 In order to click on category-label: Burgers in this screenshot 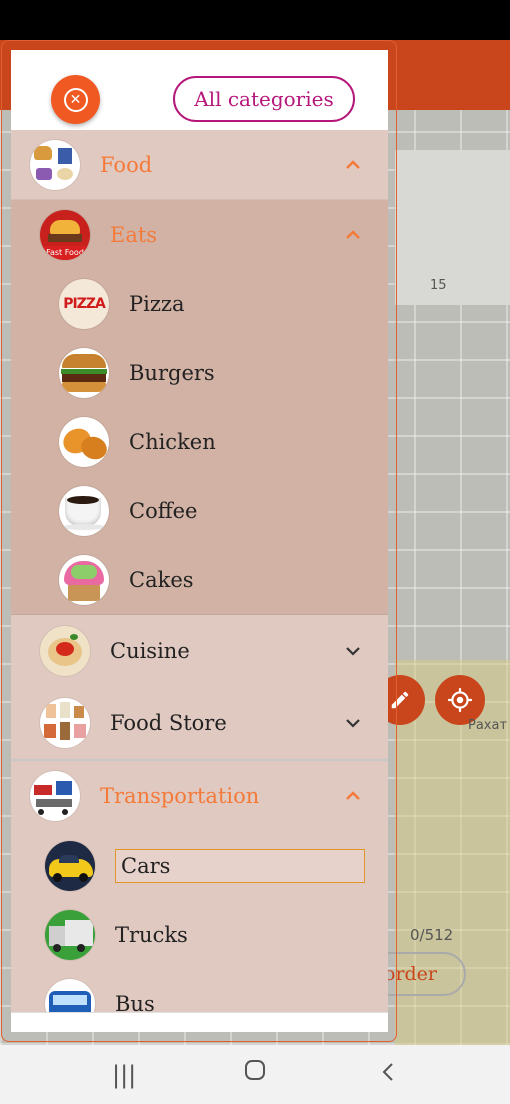, I will do `click(172, 372)`.